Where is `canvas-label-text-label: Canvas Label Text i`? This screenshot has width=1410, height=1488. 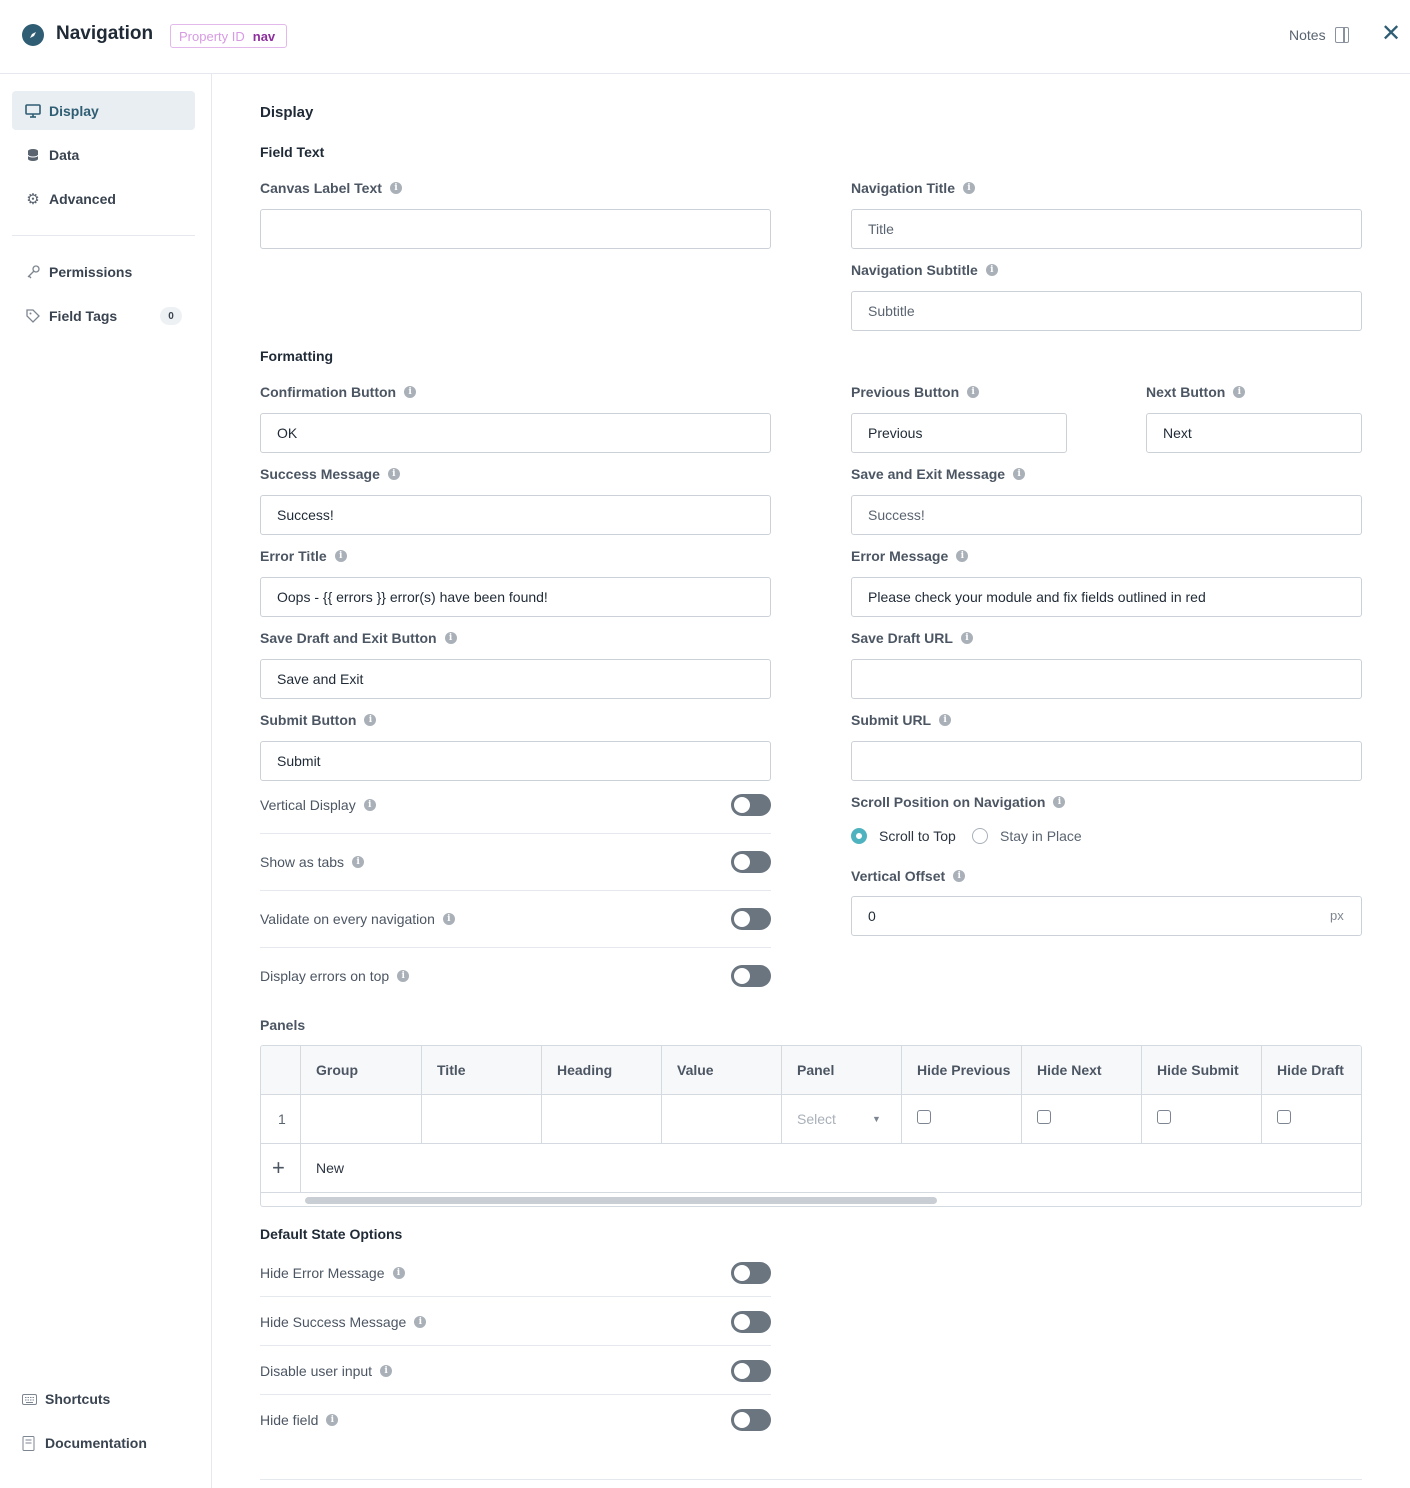
canvas-label-text-label: Canvas Label Text i is located at coordinates (331, 188).